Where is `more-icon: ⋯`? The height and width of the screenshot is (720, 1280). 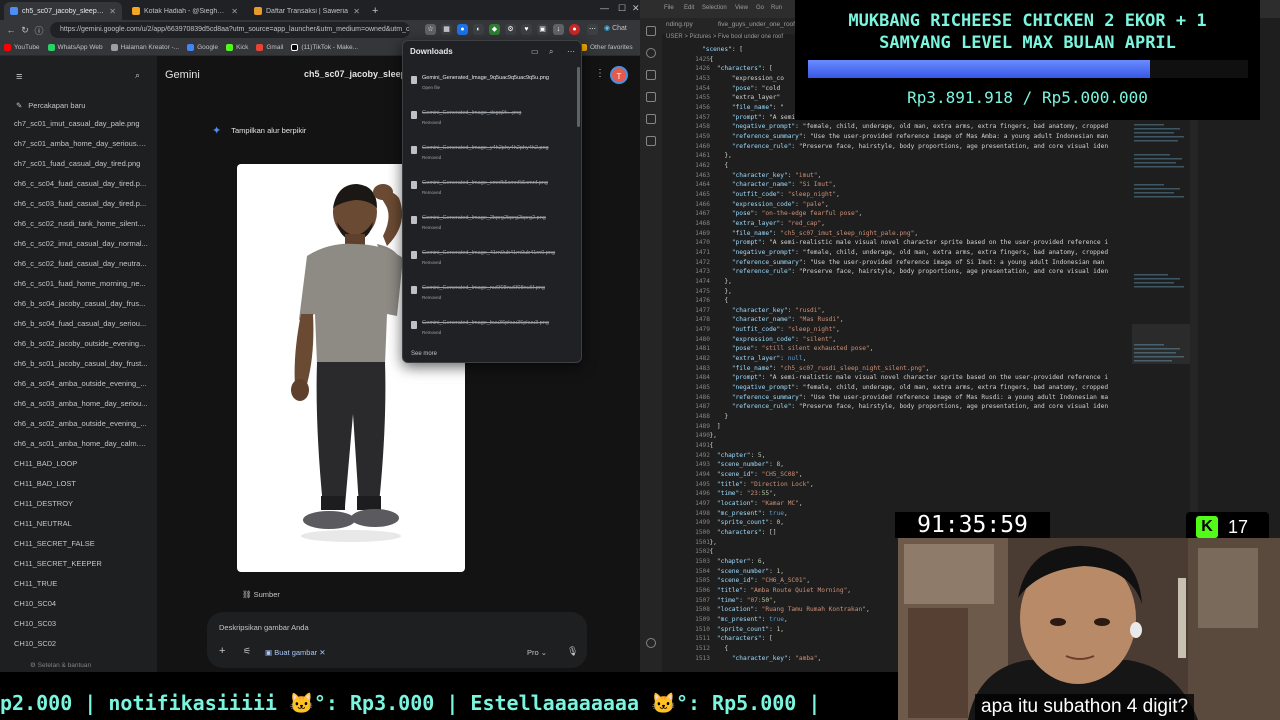
more-icon: ⋯ is located at coordinates (571, 51).